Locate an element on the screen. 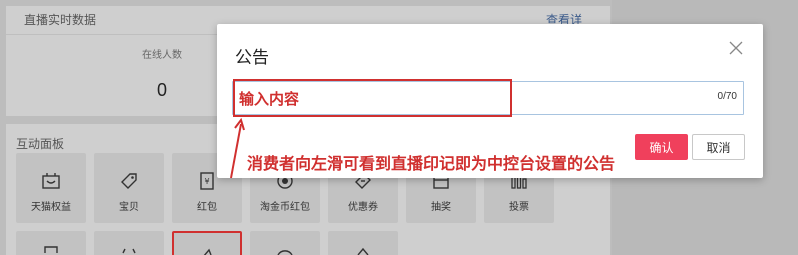  red-packet-icon: ¥ is located at coordinates (207, 181).